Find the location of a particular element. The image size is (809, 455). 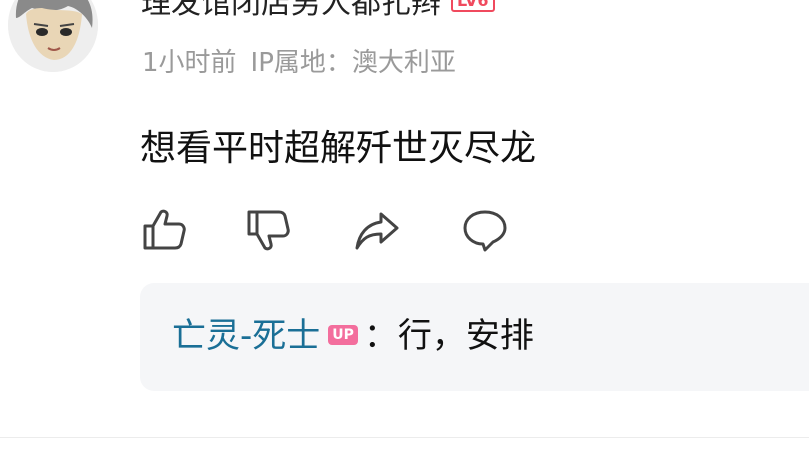

dislike-icon is located at coordinates (268, 230).